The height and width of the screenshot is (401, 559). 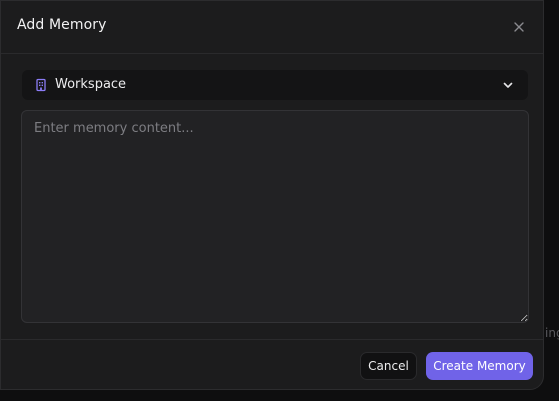 I want to click on dialog-header: Add Memory, so click(x=272, y=27).